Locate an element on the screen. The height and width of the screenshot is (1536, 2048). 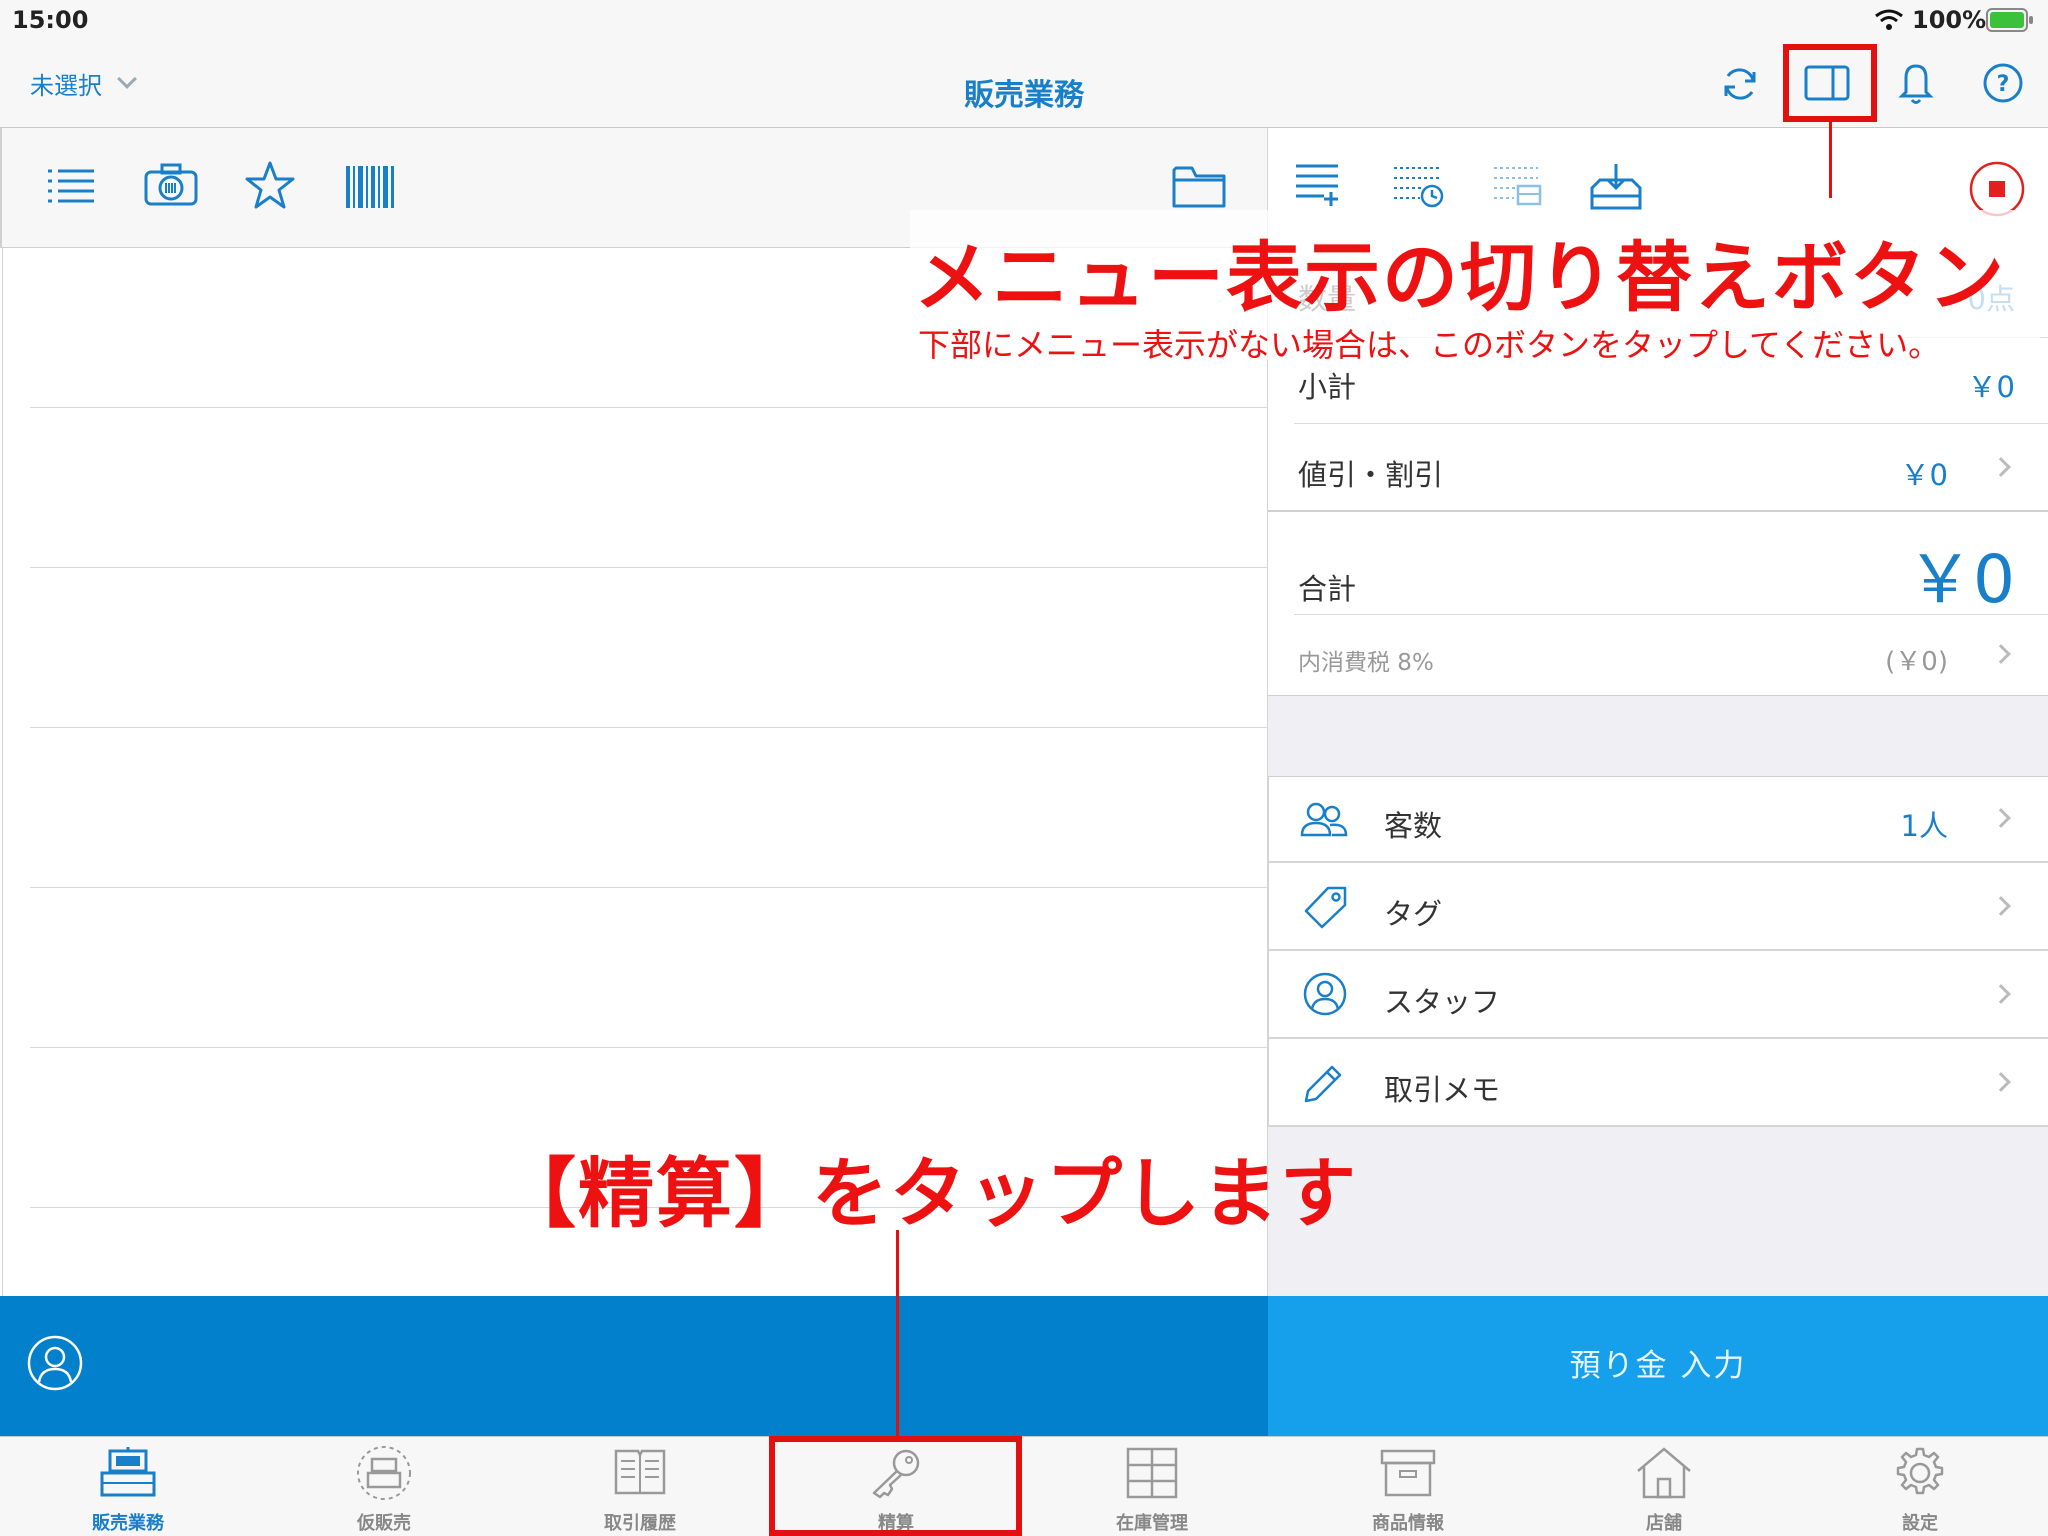
sync-icon is located at coordinates (1740, 84).